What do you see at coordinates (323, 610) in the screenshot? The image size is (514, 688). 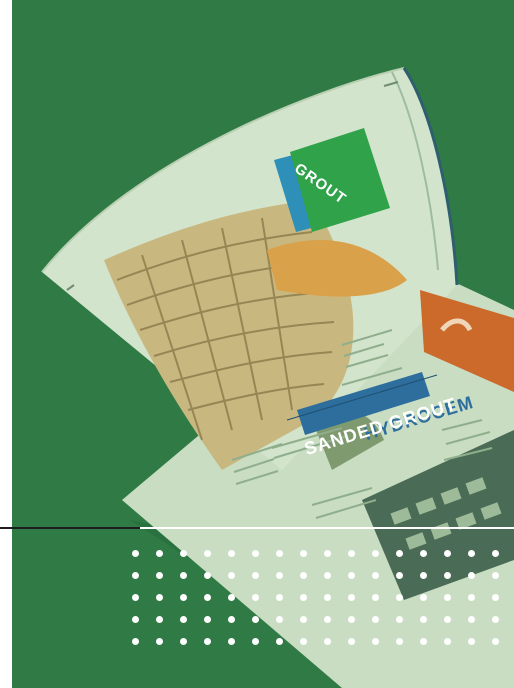 I see `dot-pattern` at bounding box center [323, 610].